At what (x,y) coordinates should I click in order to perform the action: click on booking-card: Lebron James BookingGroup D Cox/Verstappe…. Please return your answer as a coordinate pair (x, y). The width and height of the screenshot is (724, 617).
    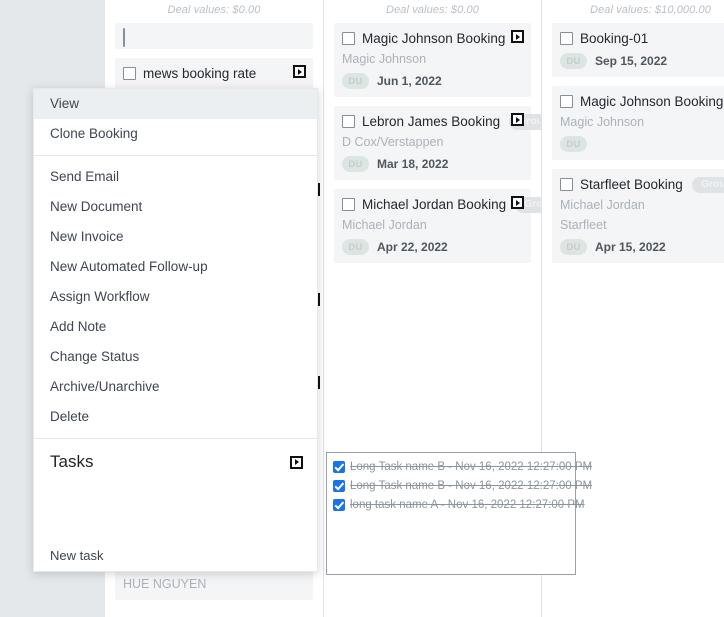
    Looking at the image, I should click on (437, 143).